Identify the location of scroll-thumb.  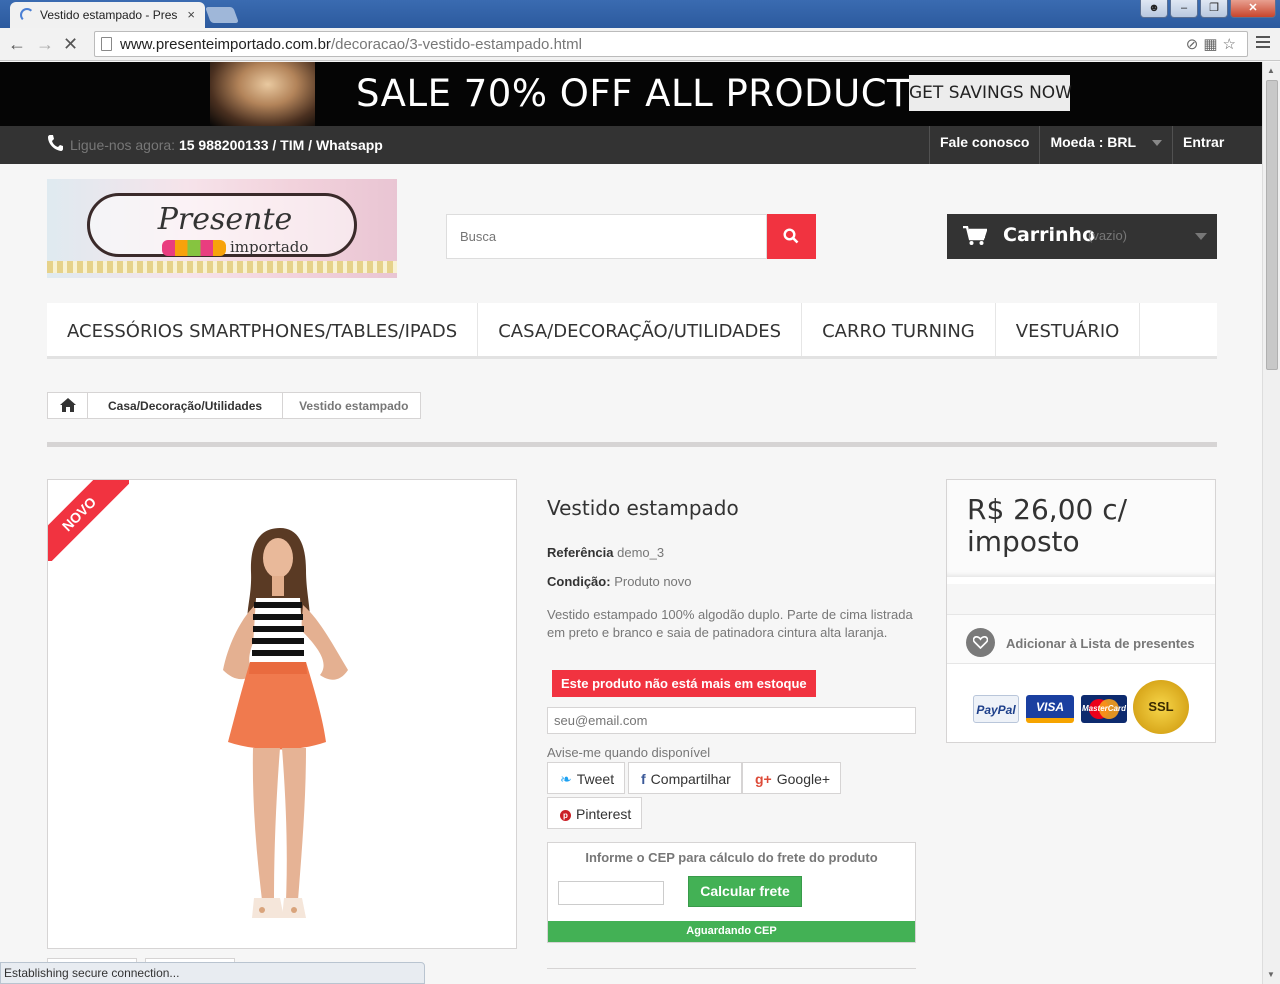
(1272, 225).